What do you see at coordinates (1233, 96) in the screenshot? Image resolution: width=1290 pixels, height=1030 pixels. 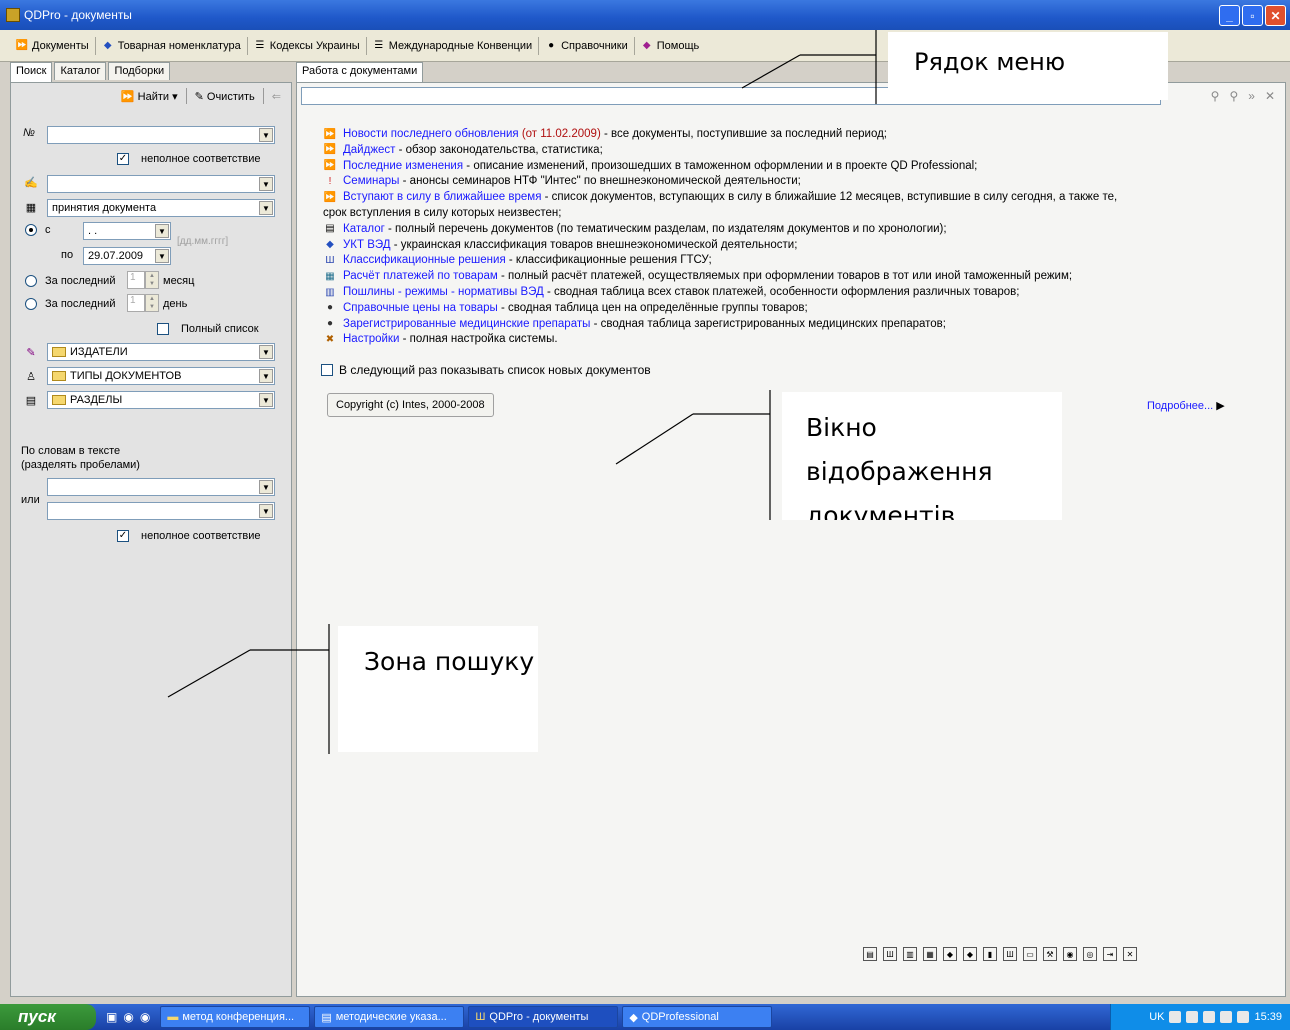 I see `find-next-icon: ⚲` at bounding box center [1233, 96].